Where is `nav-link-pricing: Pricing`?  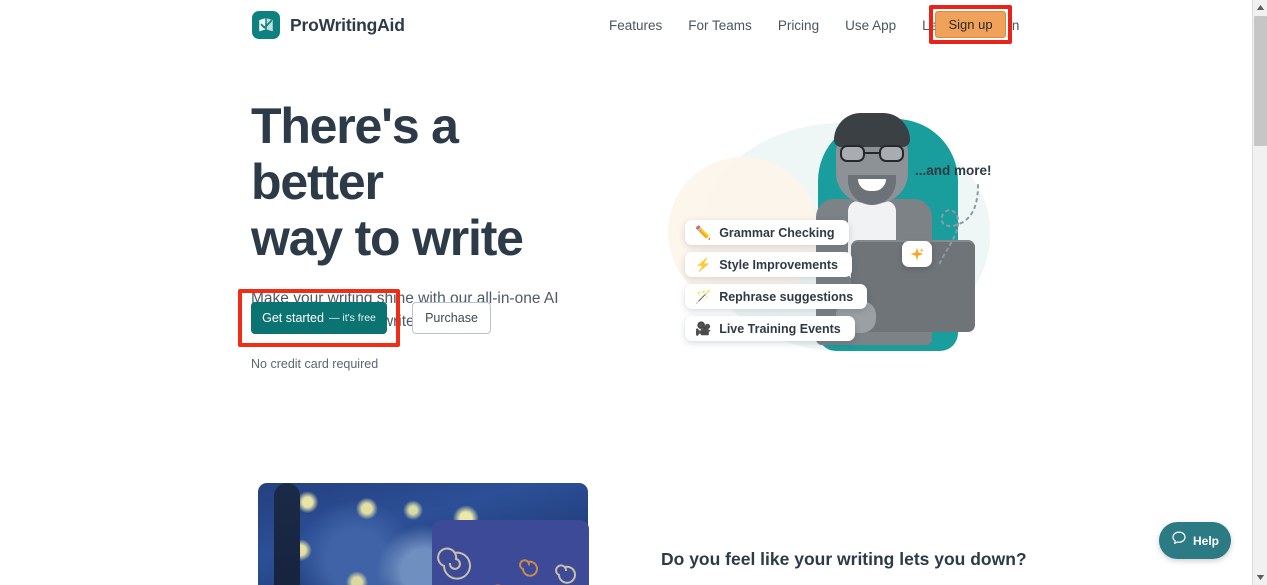 nav-link-pricing: Pricing is located at coordinates (798, 25).